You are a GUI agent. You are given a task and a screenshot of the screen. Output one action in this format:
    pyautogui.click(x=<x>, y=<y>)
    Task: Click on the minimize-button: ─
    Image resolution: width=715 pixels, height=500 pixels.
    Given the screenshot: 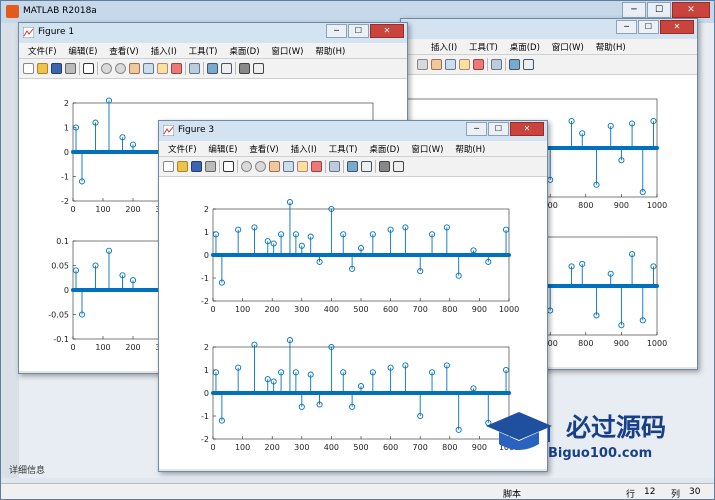 What is the action you would take?
    pyautogui.click(x=634, y=10)
    